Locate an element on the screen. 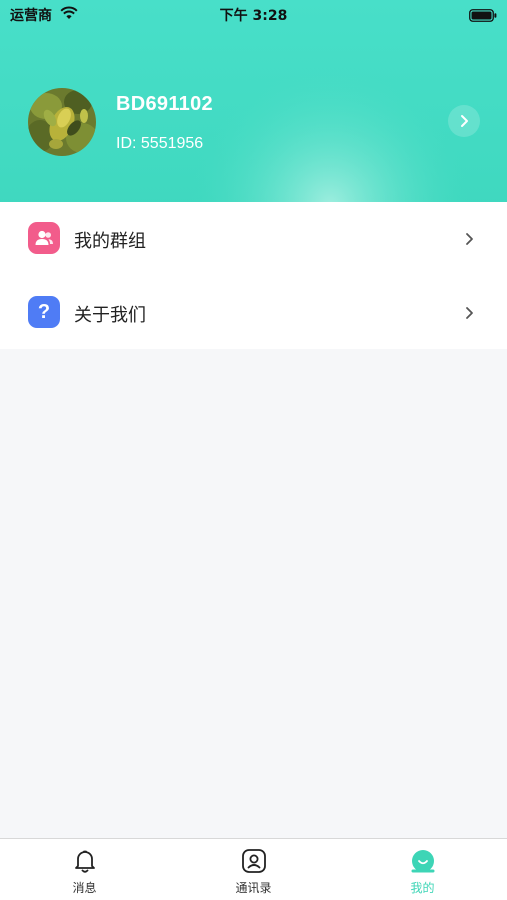 This screenshot has height=900, width=507. user-name: BD691102 is located at coordinates (164, 104).